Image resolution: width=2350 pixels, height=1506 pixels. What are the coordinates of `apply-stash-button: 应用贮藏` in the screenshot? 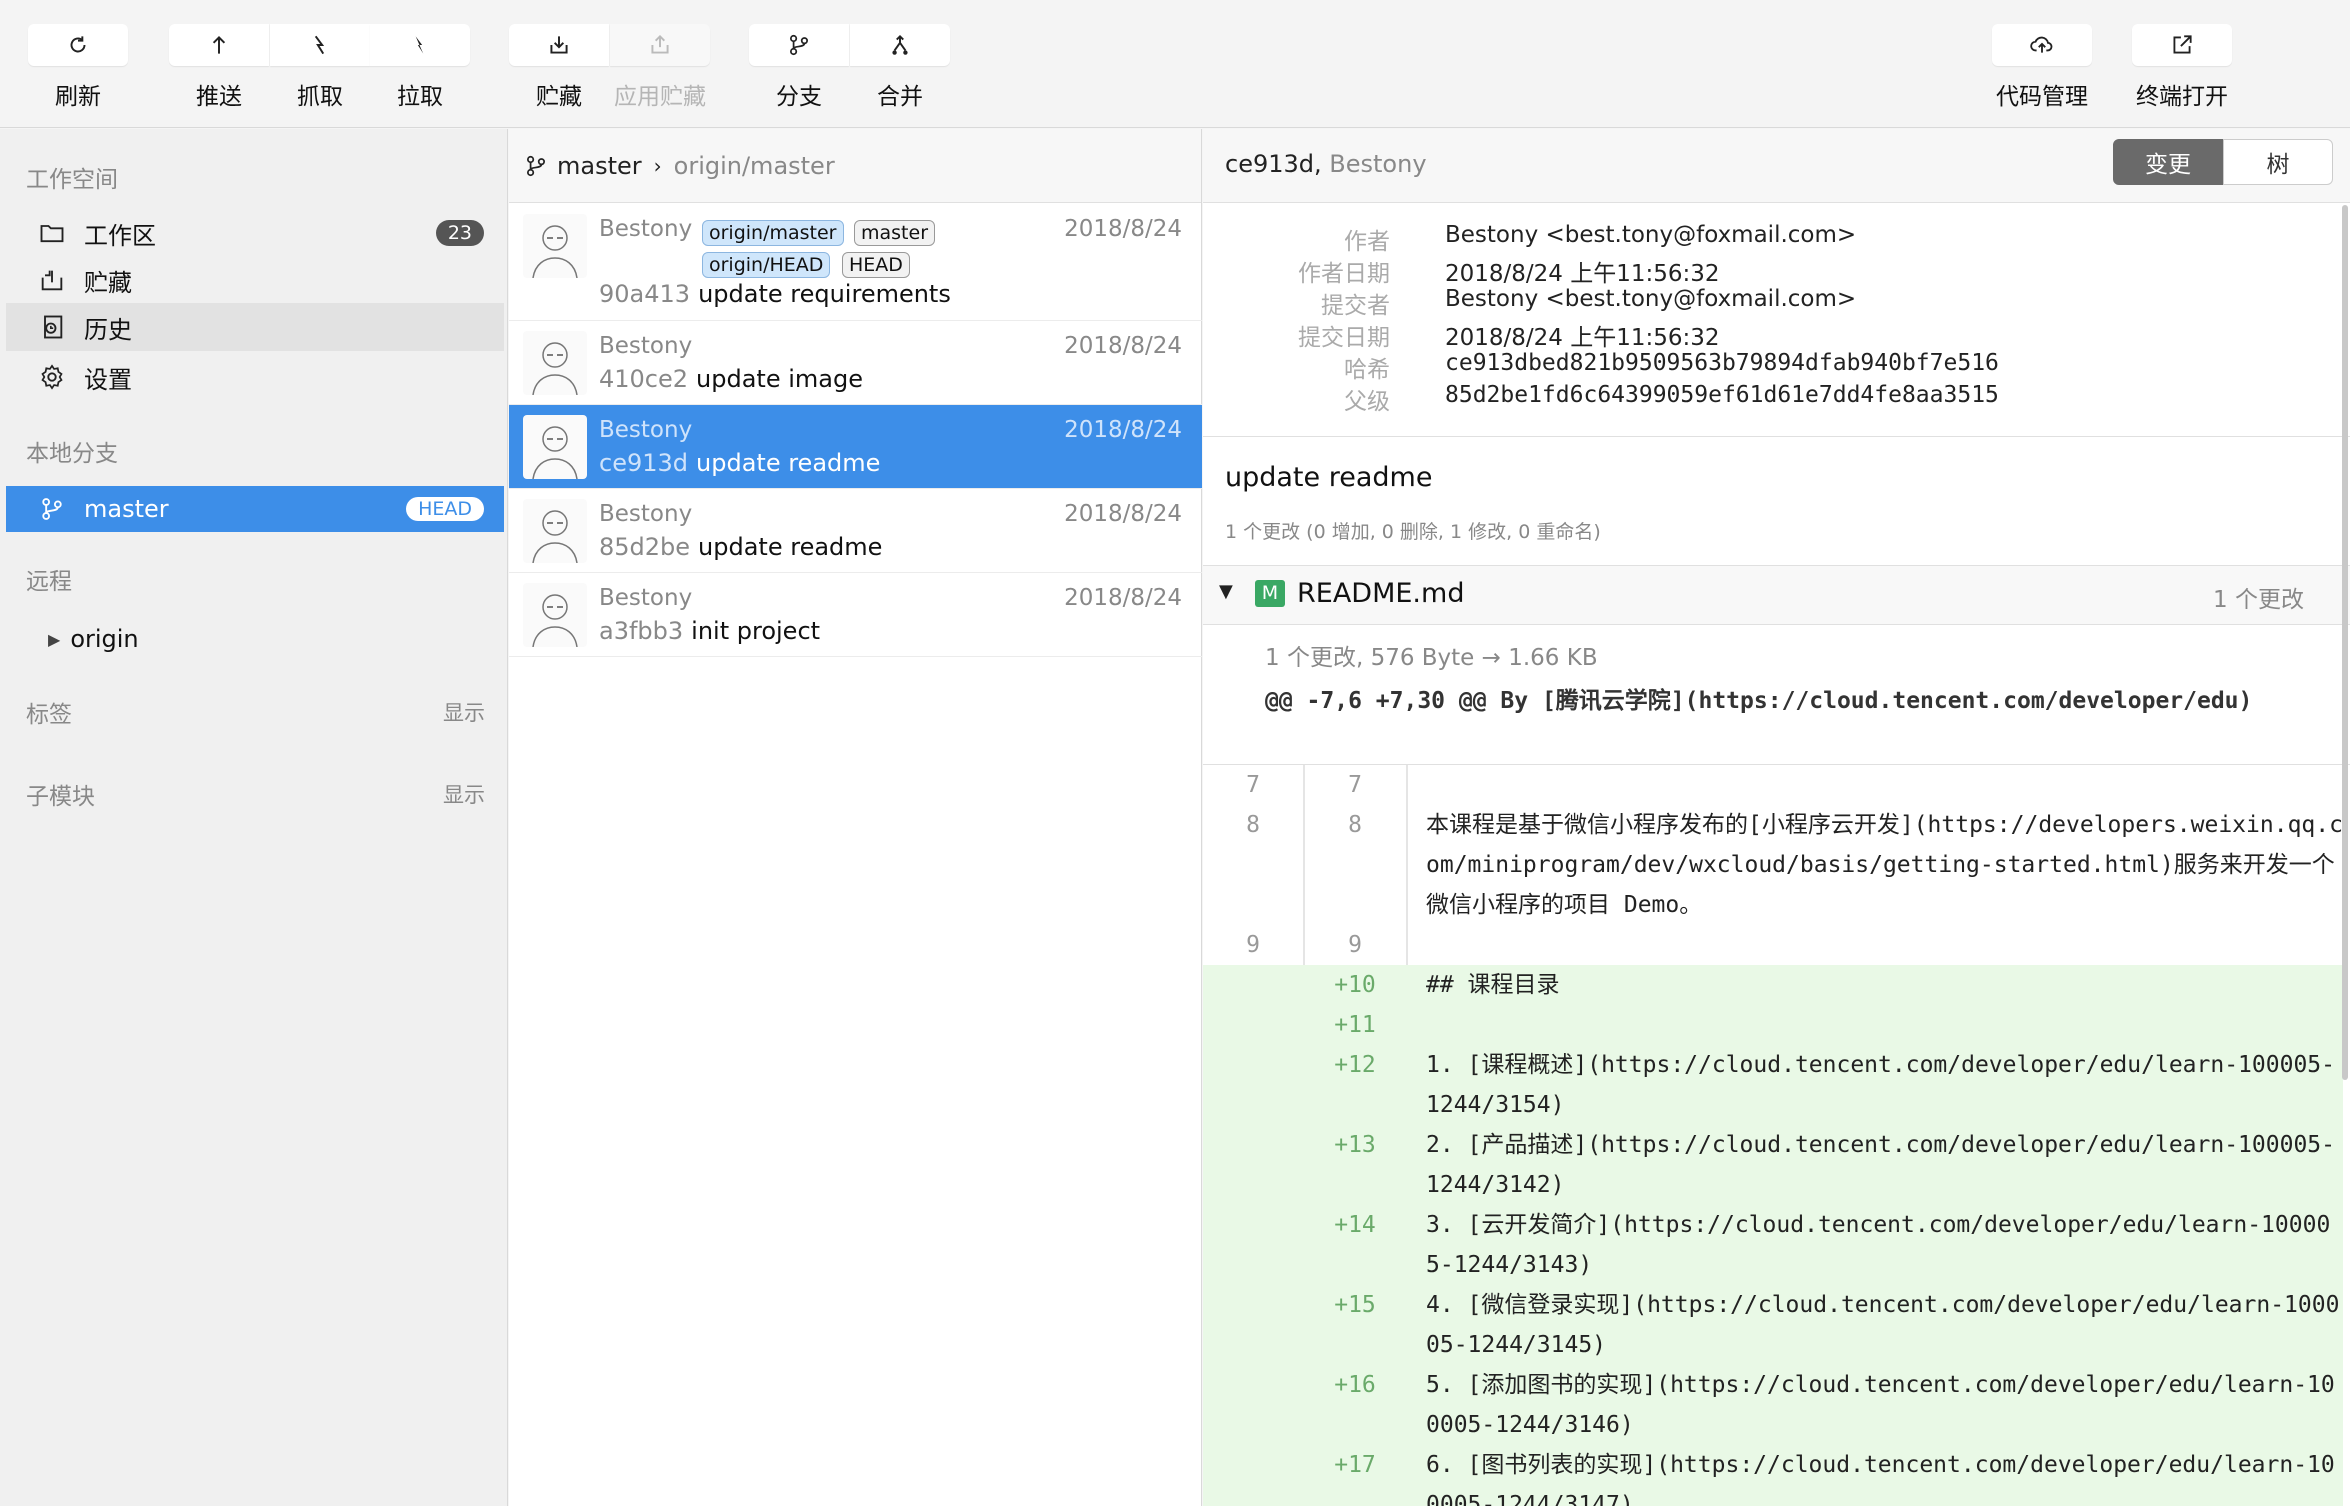 It's located at (660, 67).